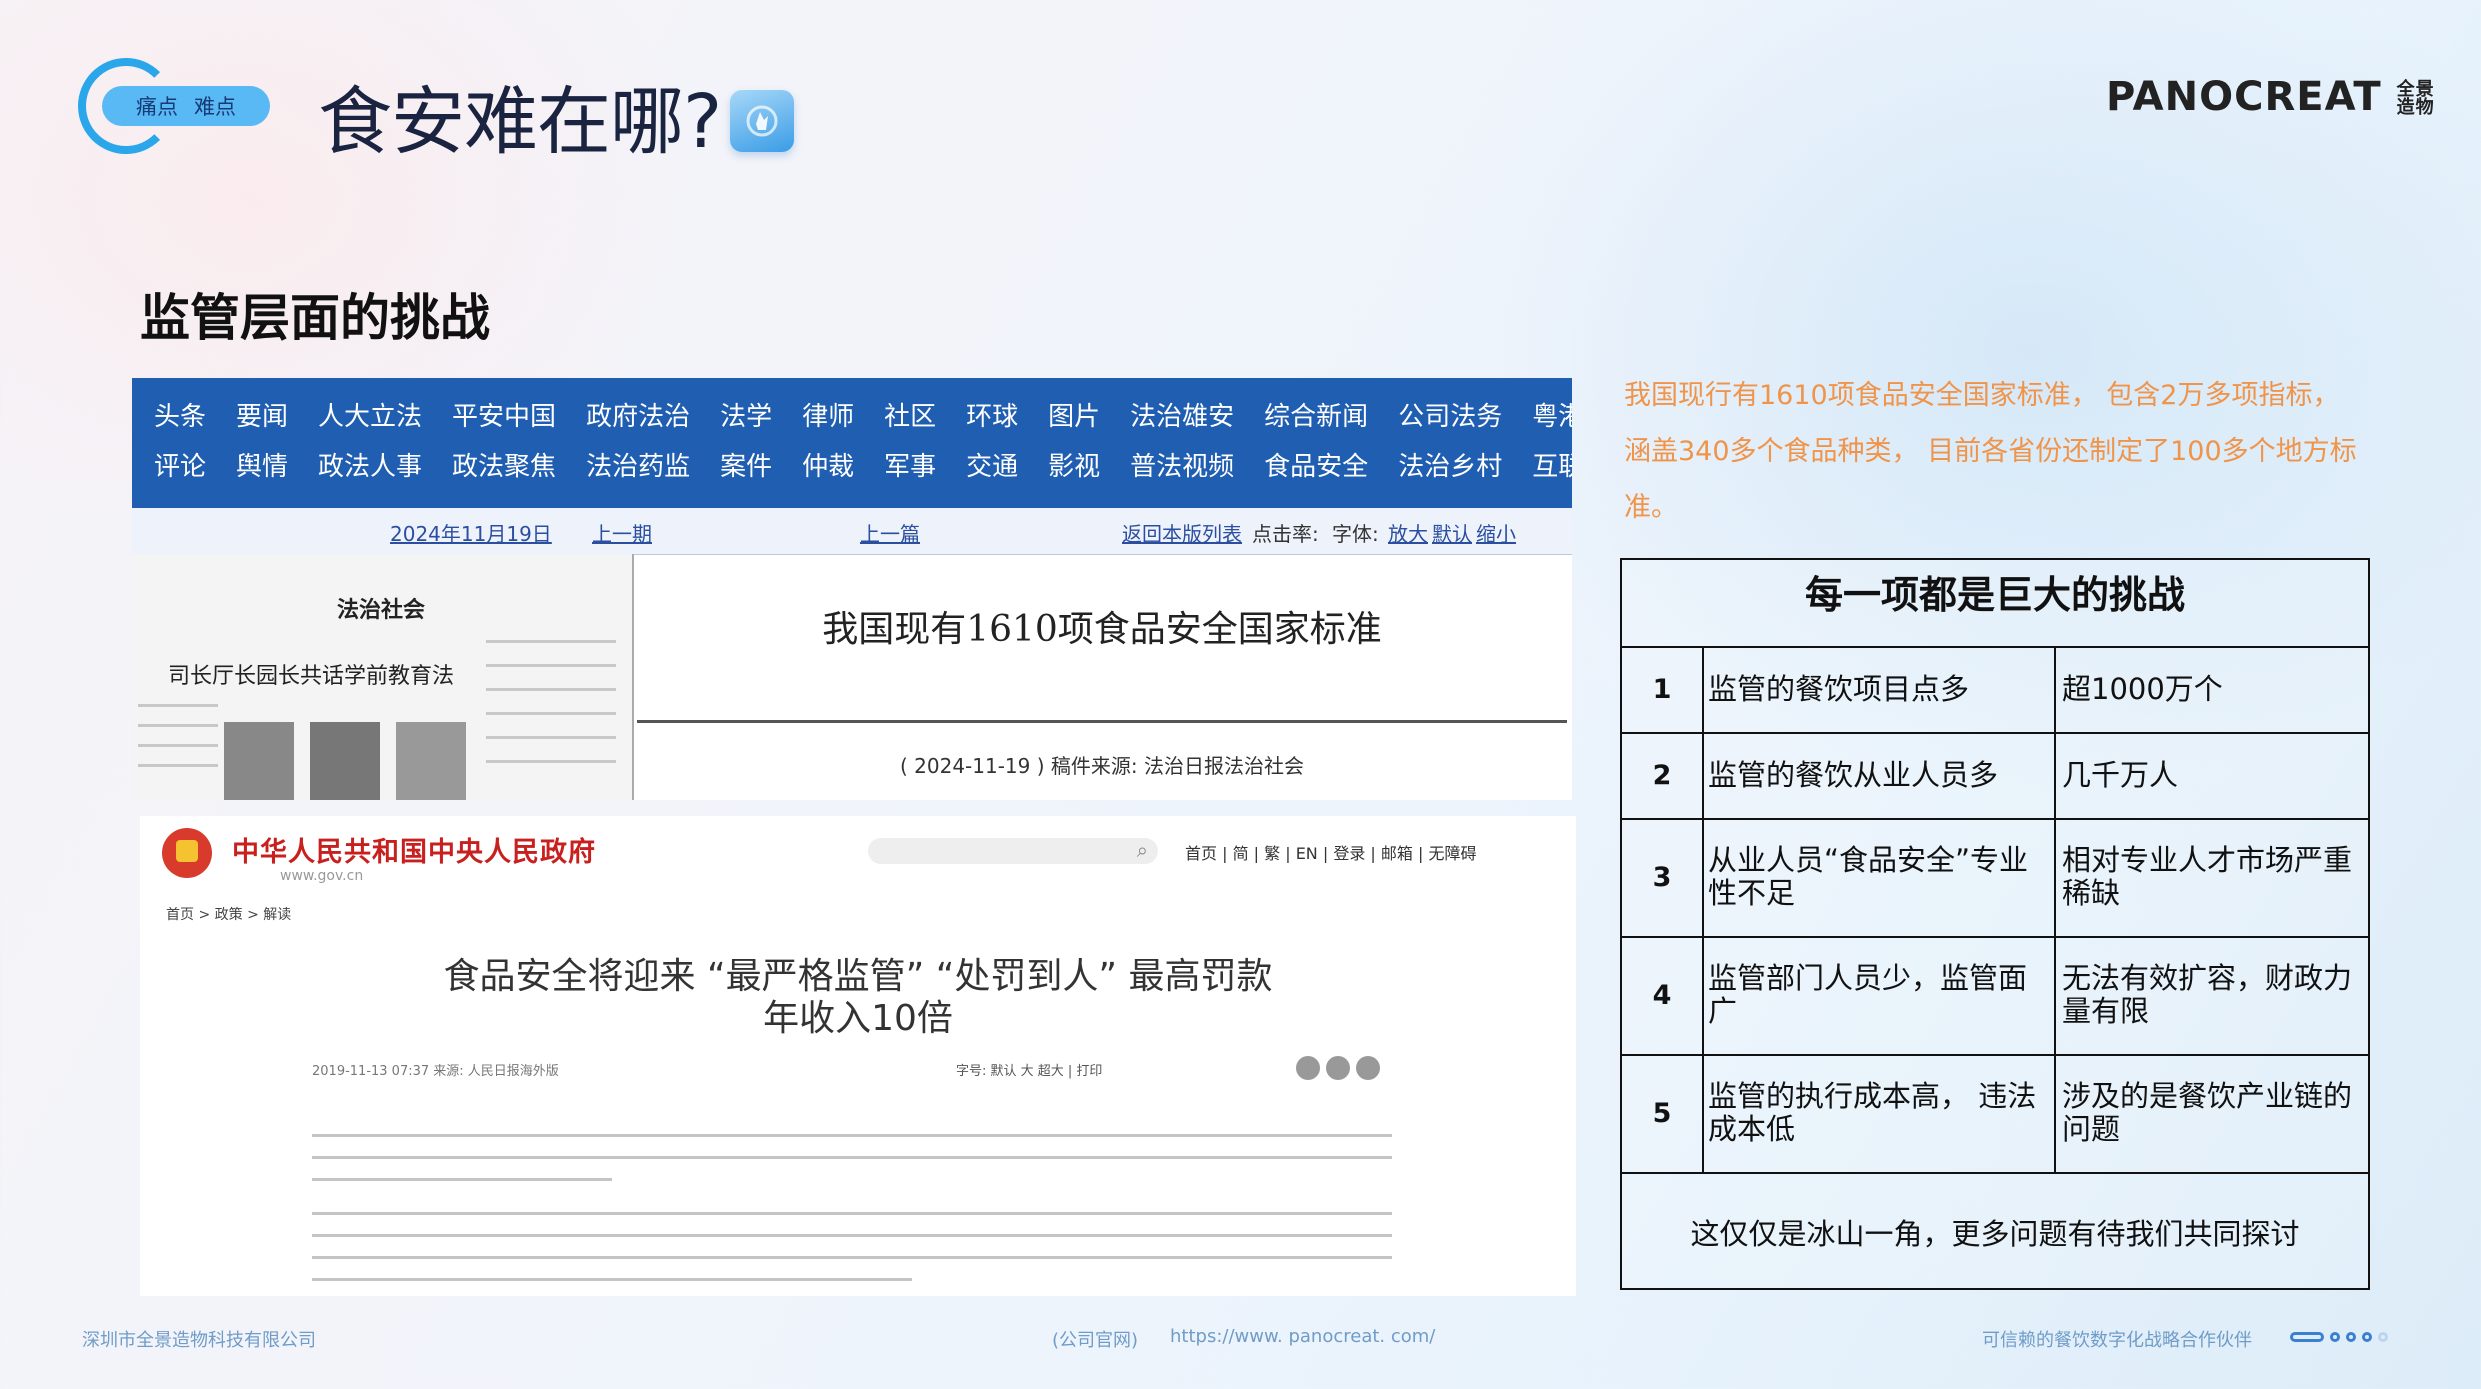 The image size is (2481, 1389). What do you see at coordinates (262, 417) in the screenshot?
I see `nav-item: 要闻` at bounding box center [262, 417].